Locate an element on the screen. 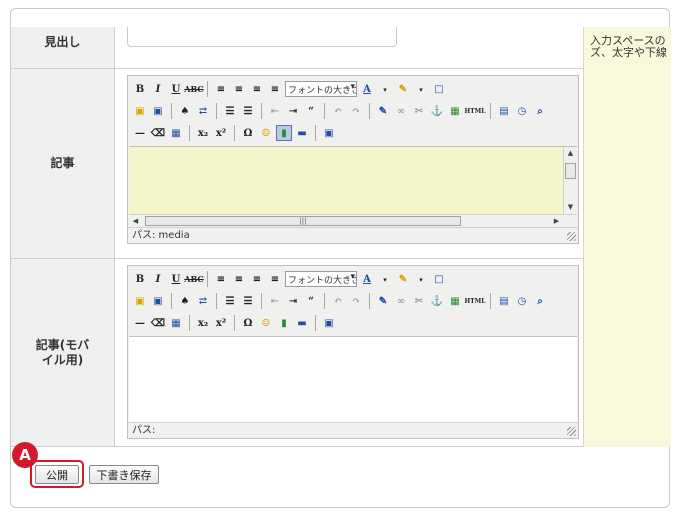  mobile-edit-area is located at coordinates (353, 379).